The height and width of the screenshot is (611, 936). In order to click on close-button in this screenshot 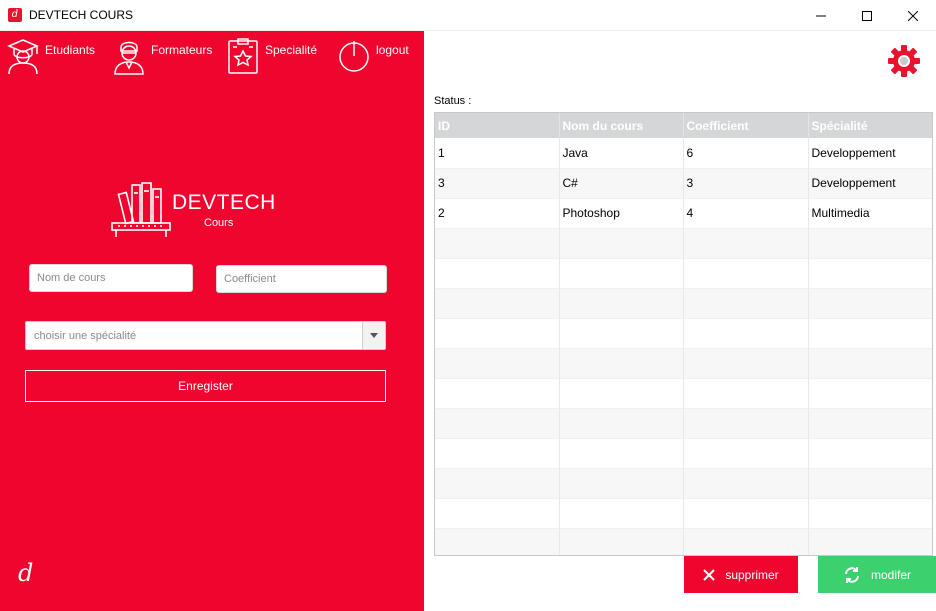, I will do `click(913, 15)`.